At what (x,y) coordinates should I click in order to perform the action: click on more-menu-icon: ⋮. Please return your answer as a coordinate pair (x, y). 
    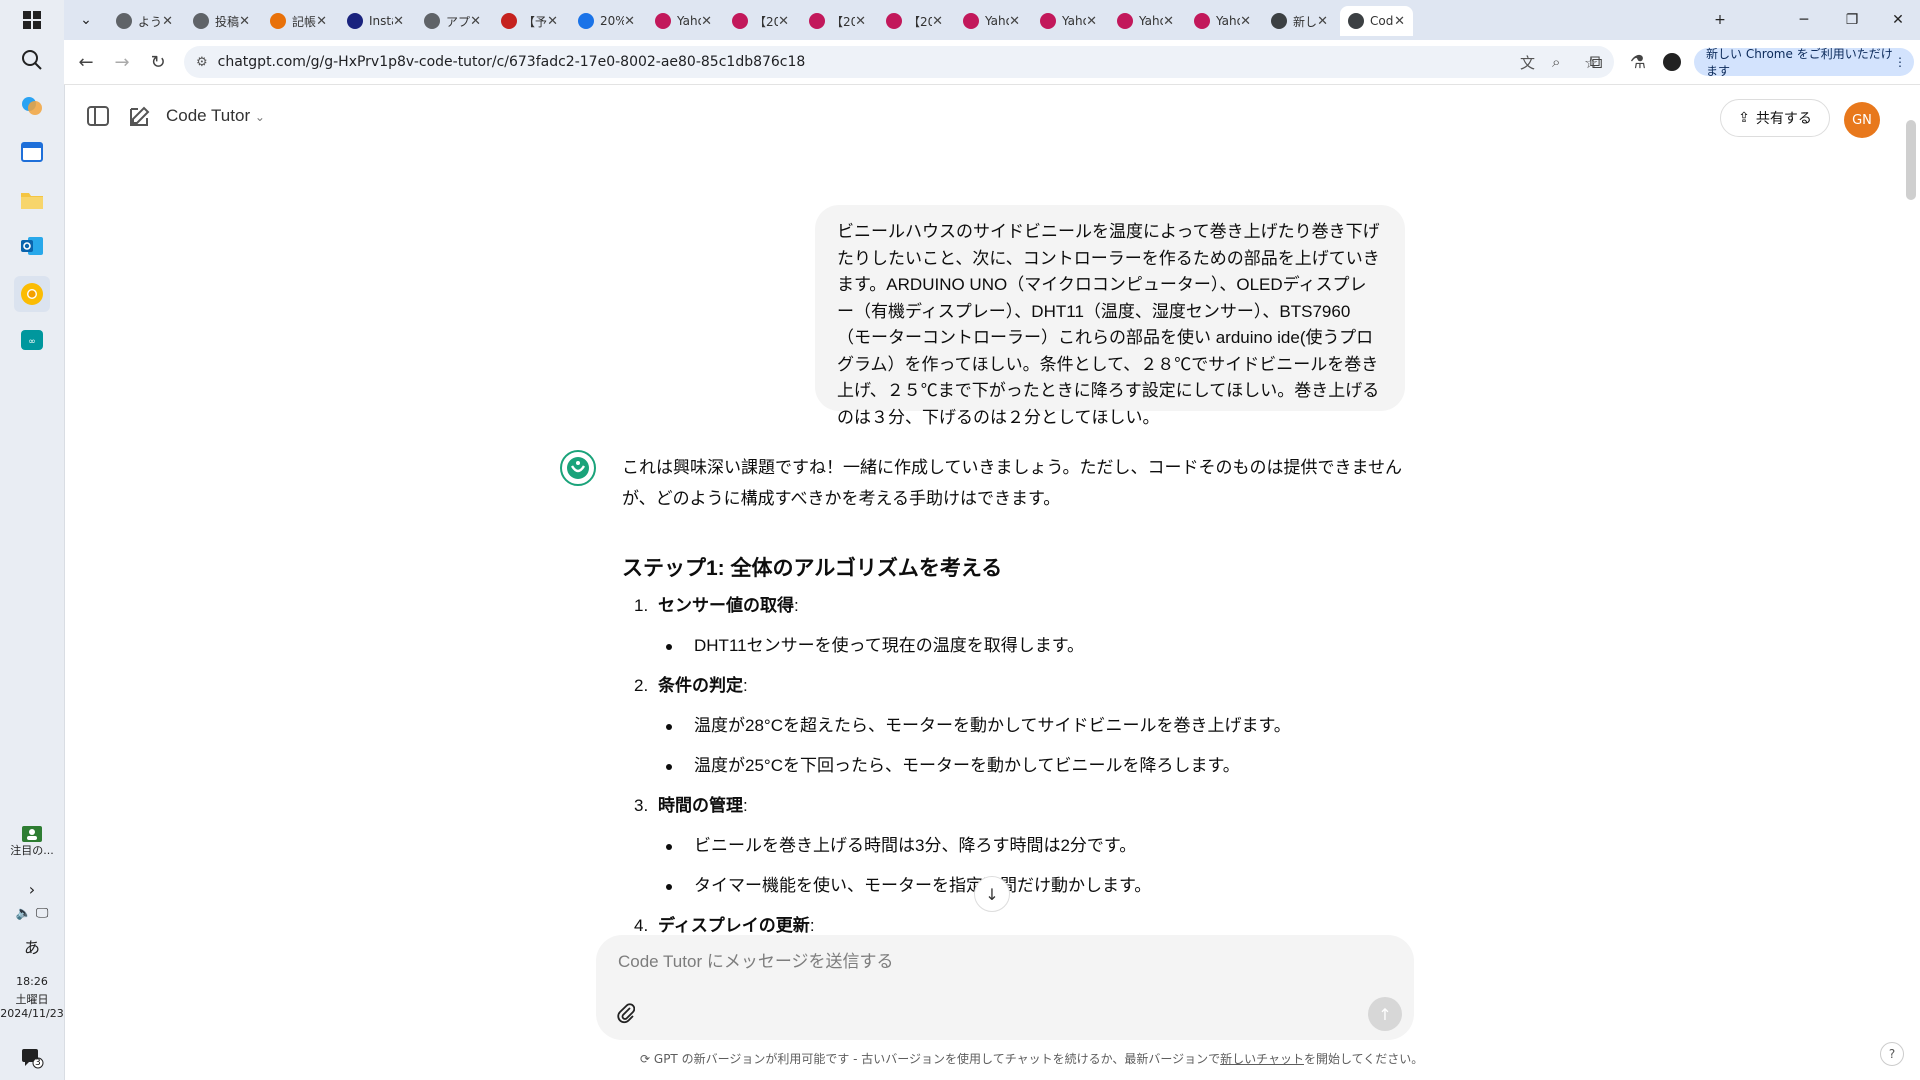
    Looking at the image, I should click on (1900, 62).